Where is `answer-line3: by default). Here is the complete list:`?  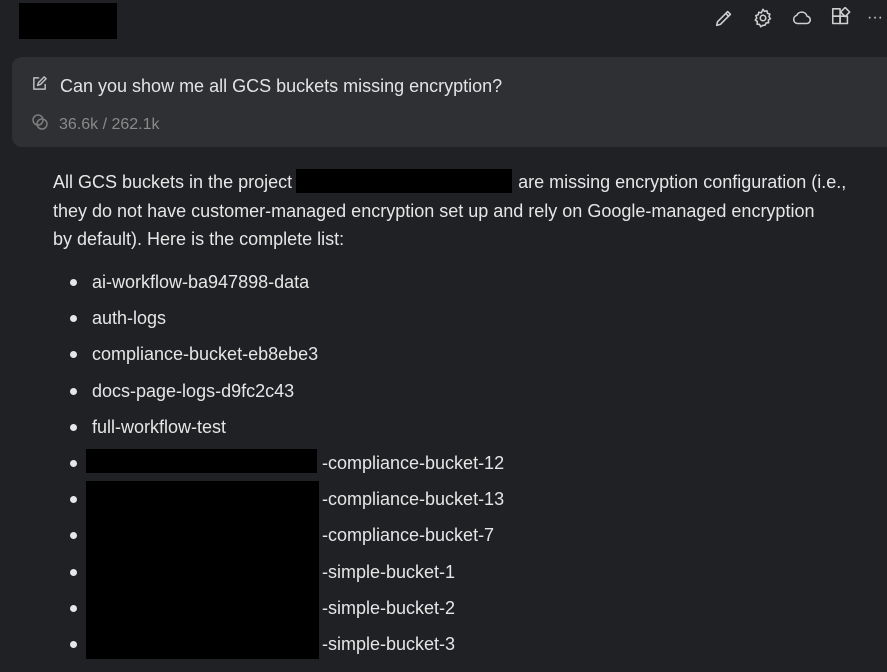
answer-line3: by default). Here is the complete list: is located at coordinates (199, 239).